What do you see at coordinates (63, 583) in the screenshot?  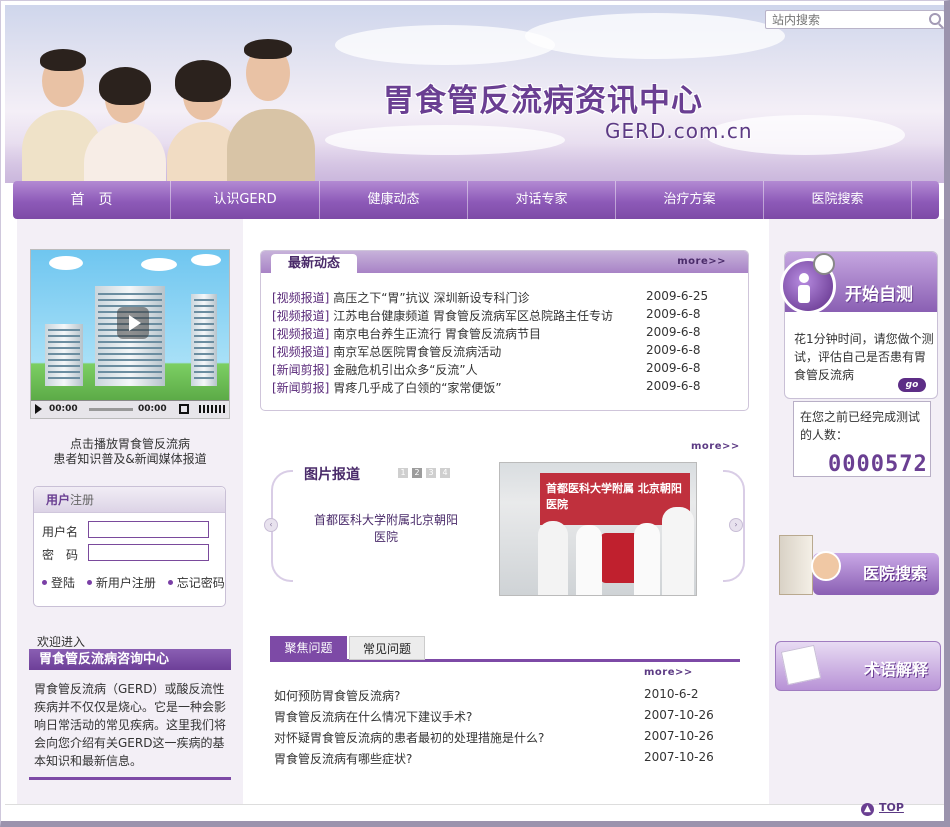 I see `login-link: 登陆` at bounding box center [63, 583].